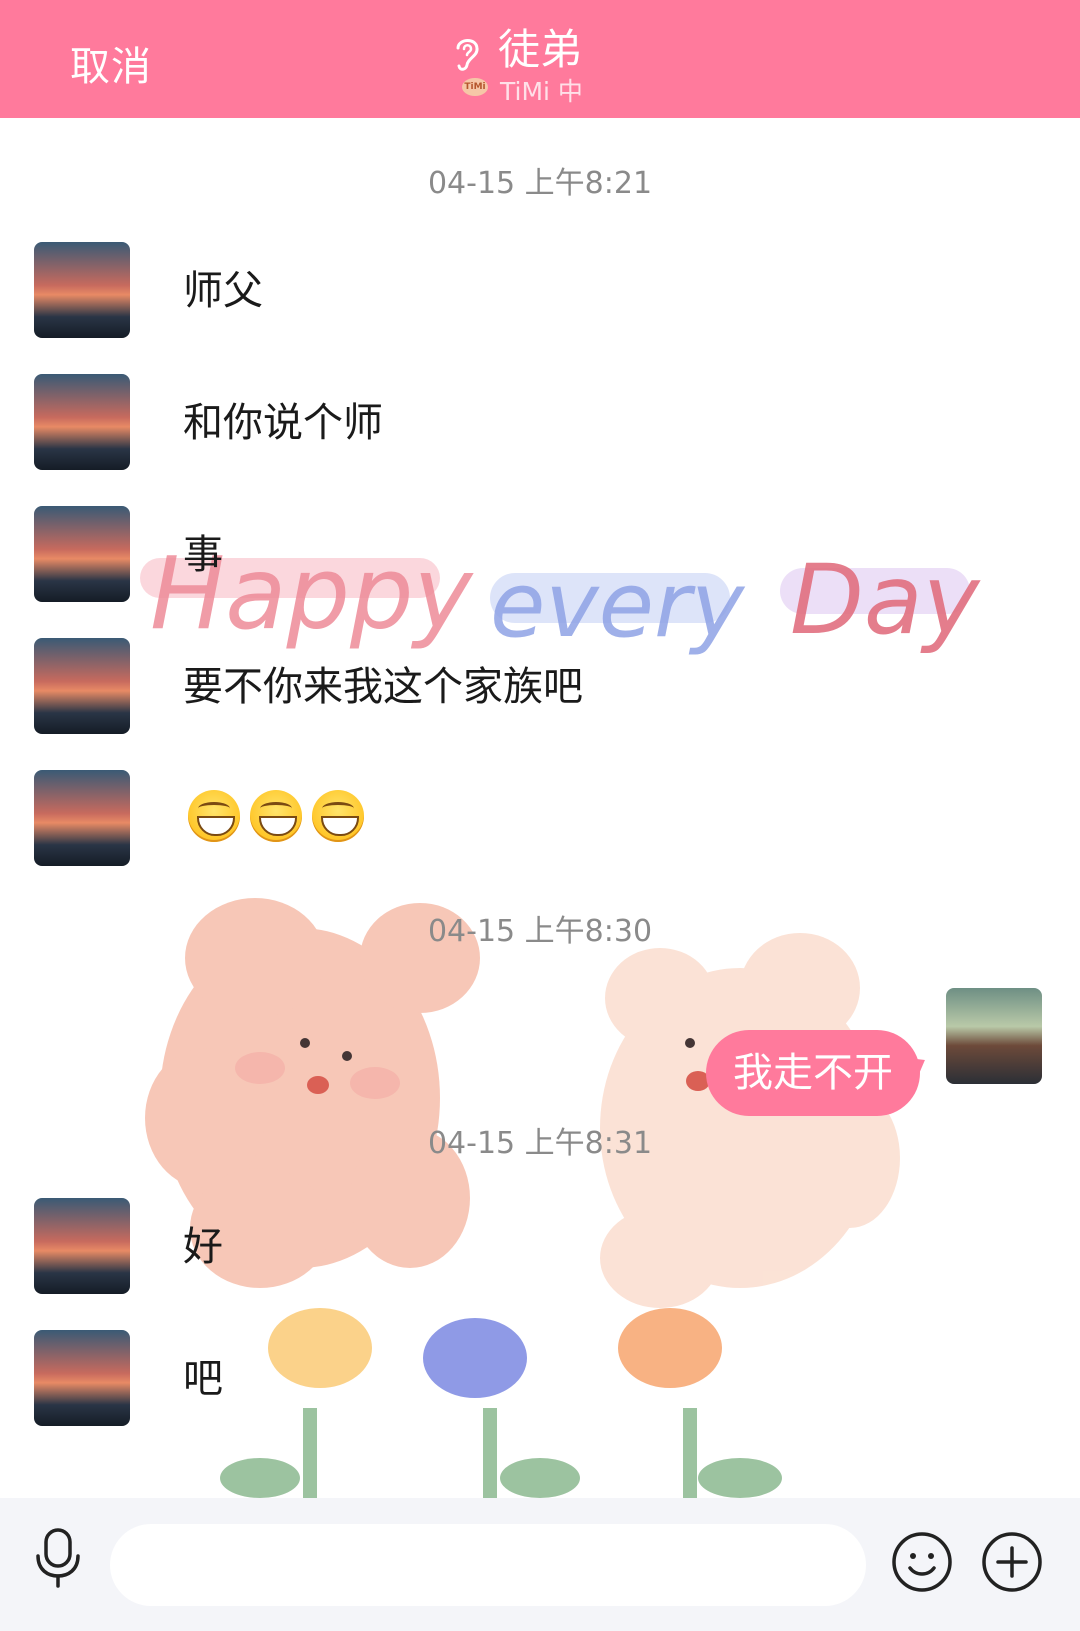 The image size is (1080, 1631). Describe the element at coordinates (540, 1143) in the screenshot. I see `timestamp: 04-15 上午8:31` at that location.